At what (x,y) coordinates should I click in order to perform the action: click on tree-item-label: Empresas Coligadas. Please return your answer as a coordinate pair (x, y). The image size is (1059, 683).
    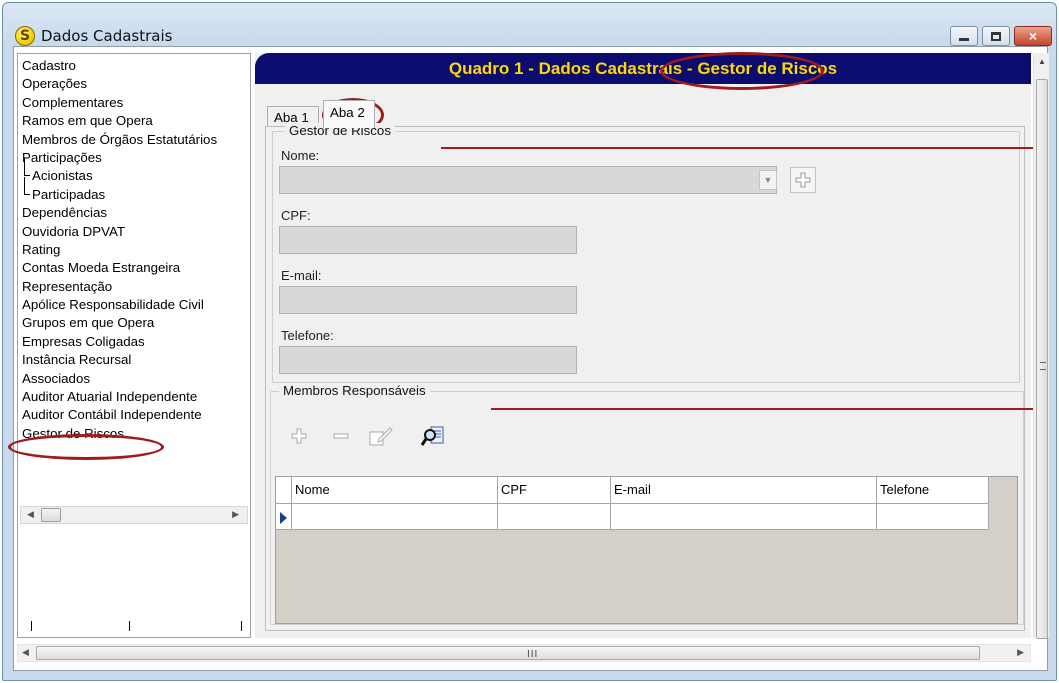
    Looking at the image, I should click on (83, 341).